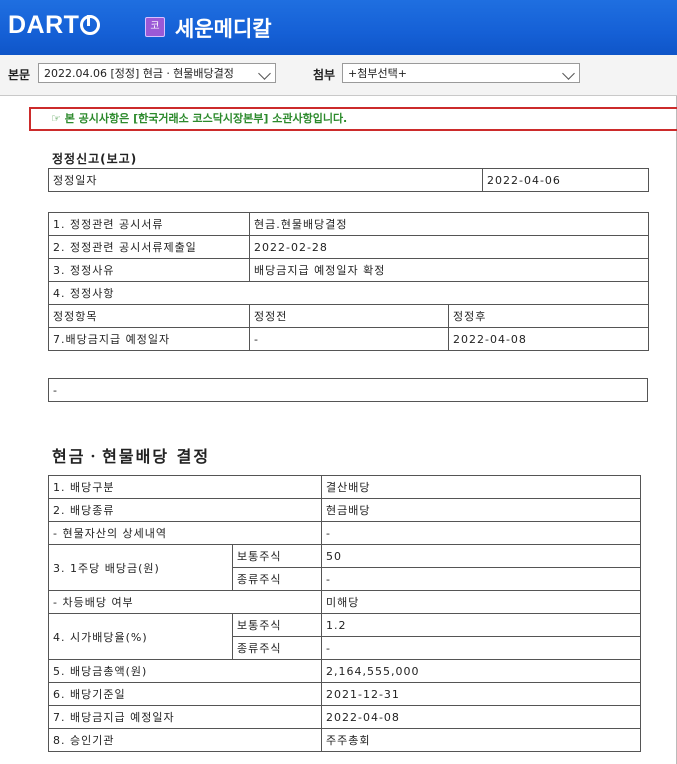 This screenshot has width=677, height=764. What do you see at coordinates (185, 510) in the screenshot?
I see `row-label: 2. 배당종류` at bounding box center [185, 510].